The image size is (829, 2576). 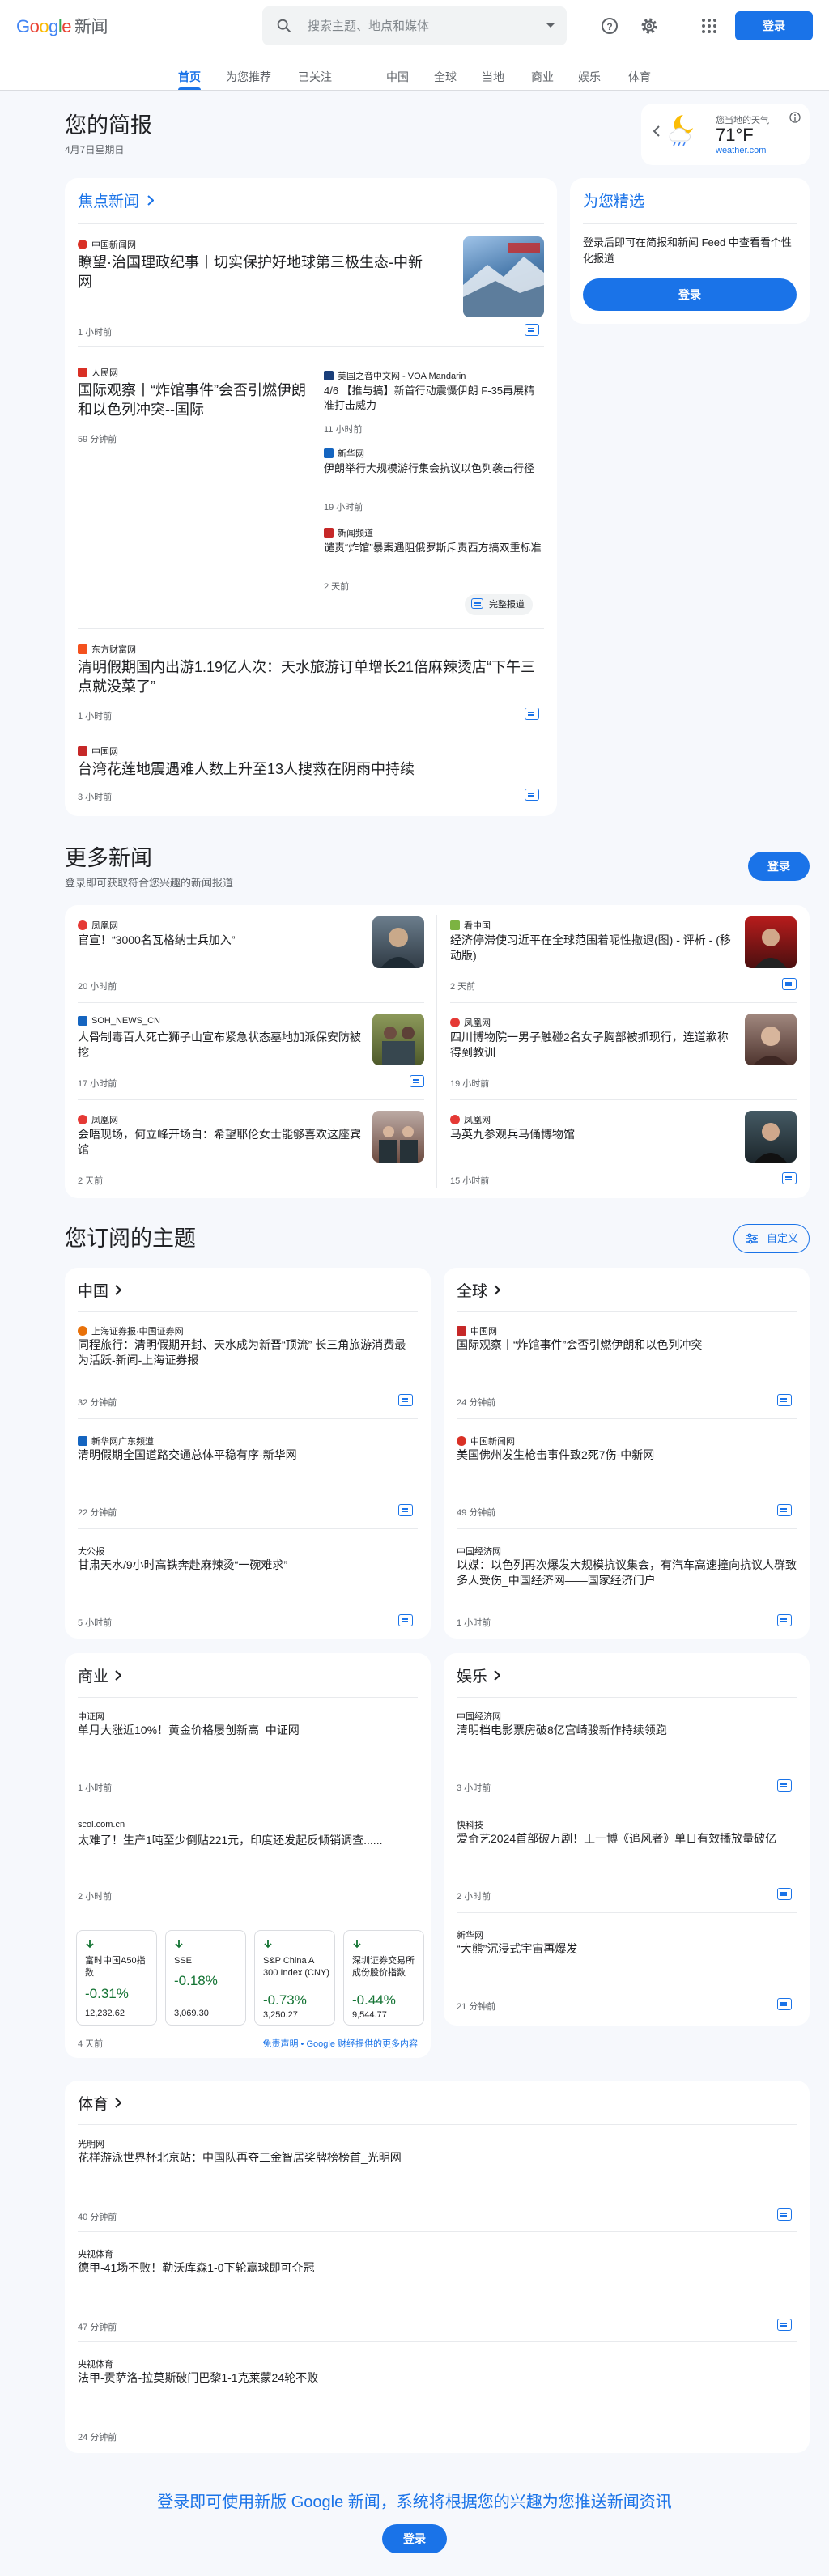 What do you see at coordinates (189, 88) in the screenshot?
I see `active-tab-indicator` at bounding box center [189, 88].